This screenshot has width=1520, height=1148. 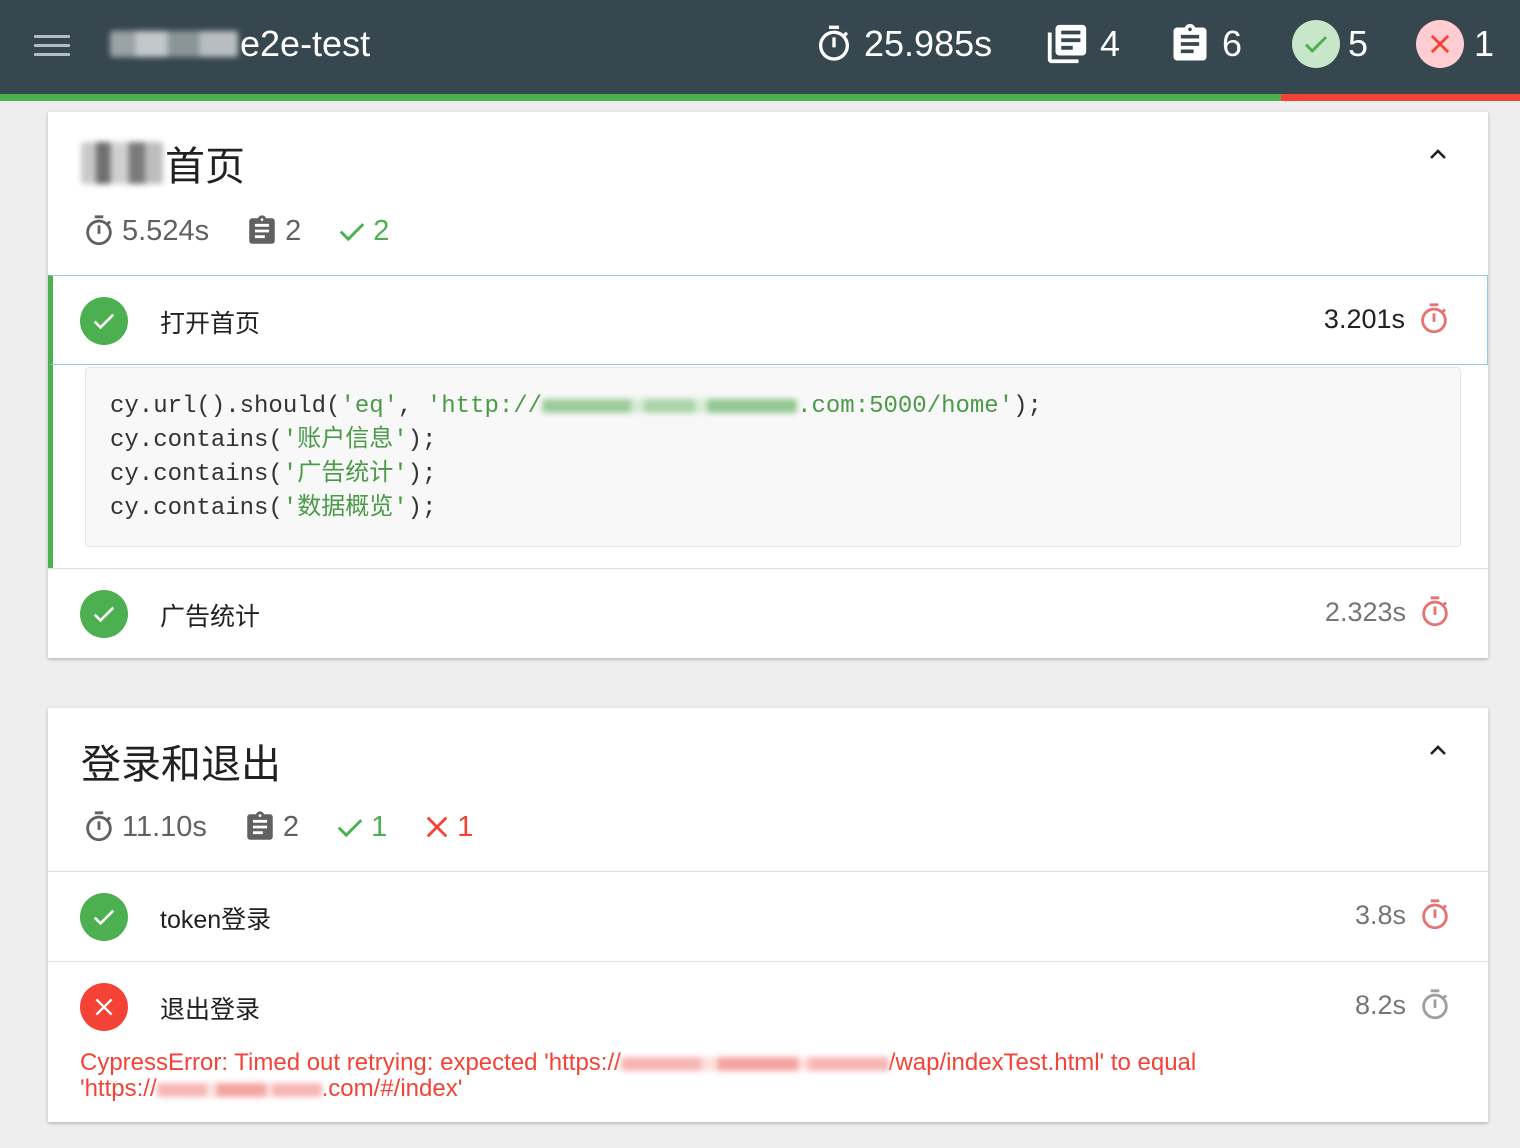 What do you see at coordinates (345, 474) in the screenshot?
I see `code-string: '广告统计'` at bounding box center [345, 474].